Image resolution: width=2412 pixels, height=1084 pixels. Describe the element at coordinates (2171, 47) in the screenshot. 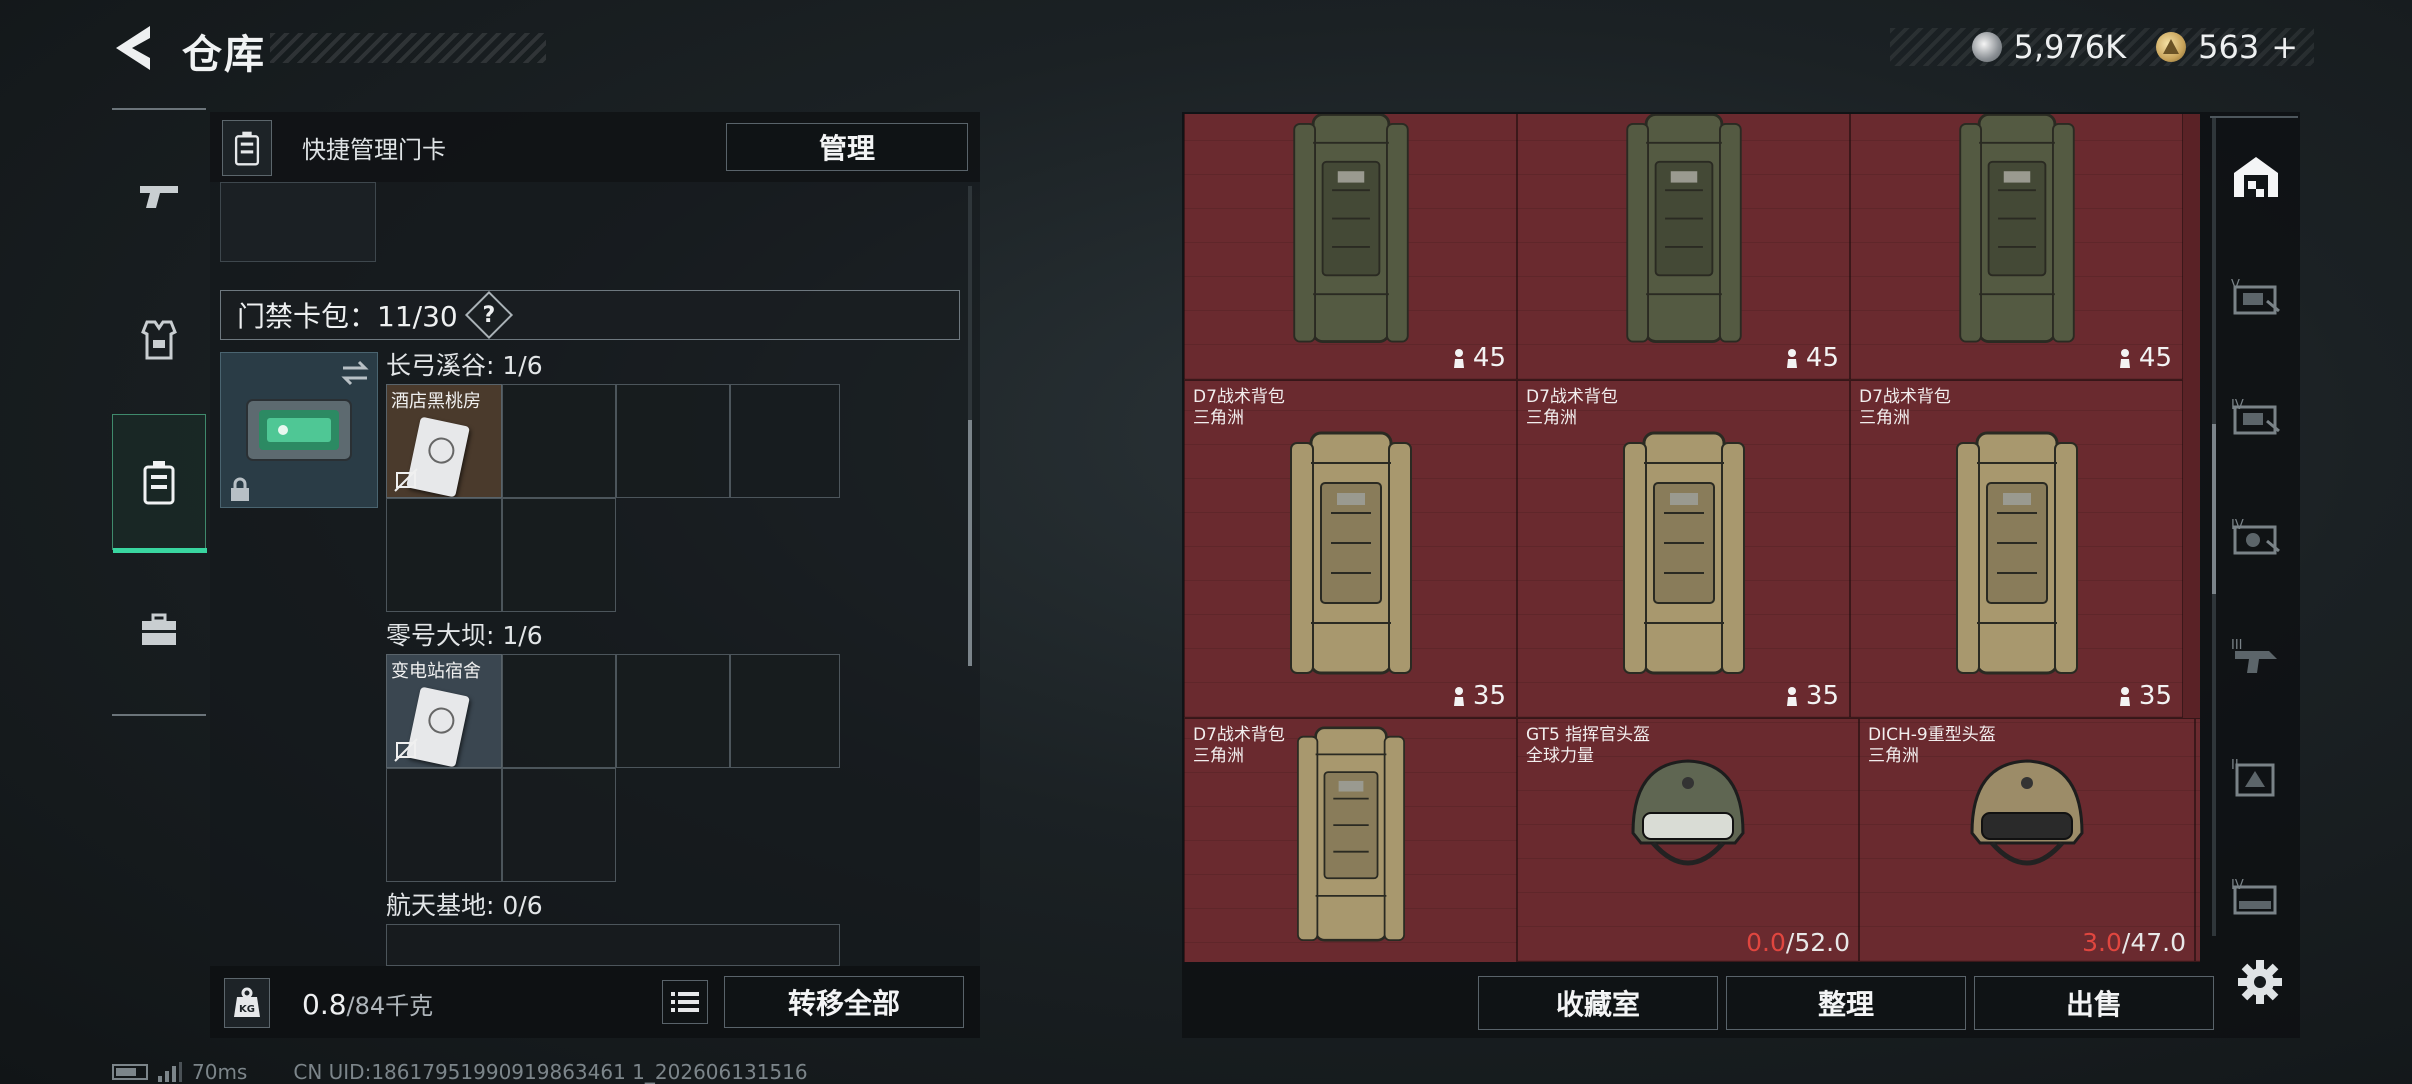

I see `gold-coin-icon` at that location.